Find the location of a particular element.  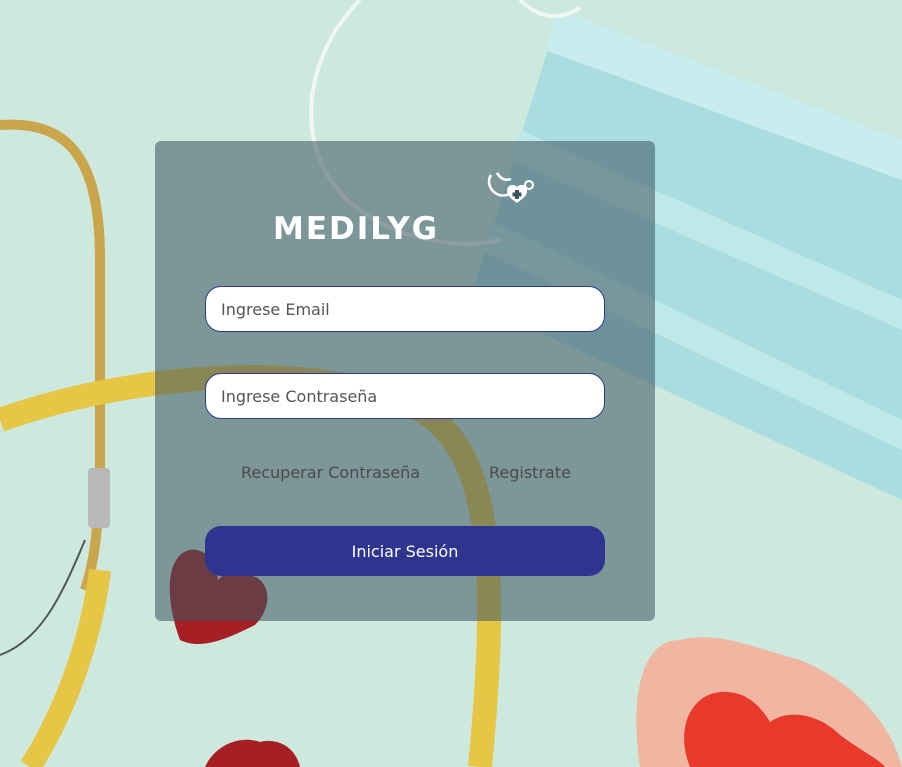

recover-password-link: Recuperar Contraseña is located at coordinates (330, 472).